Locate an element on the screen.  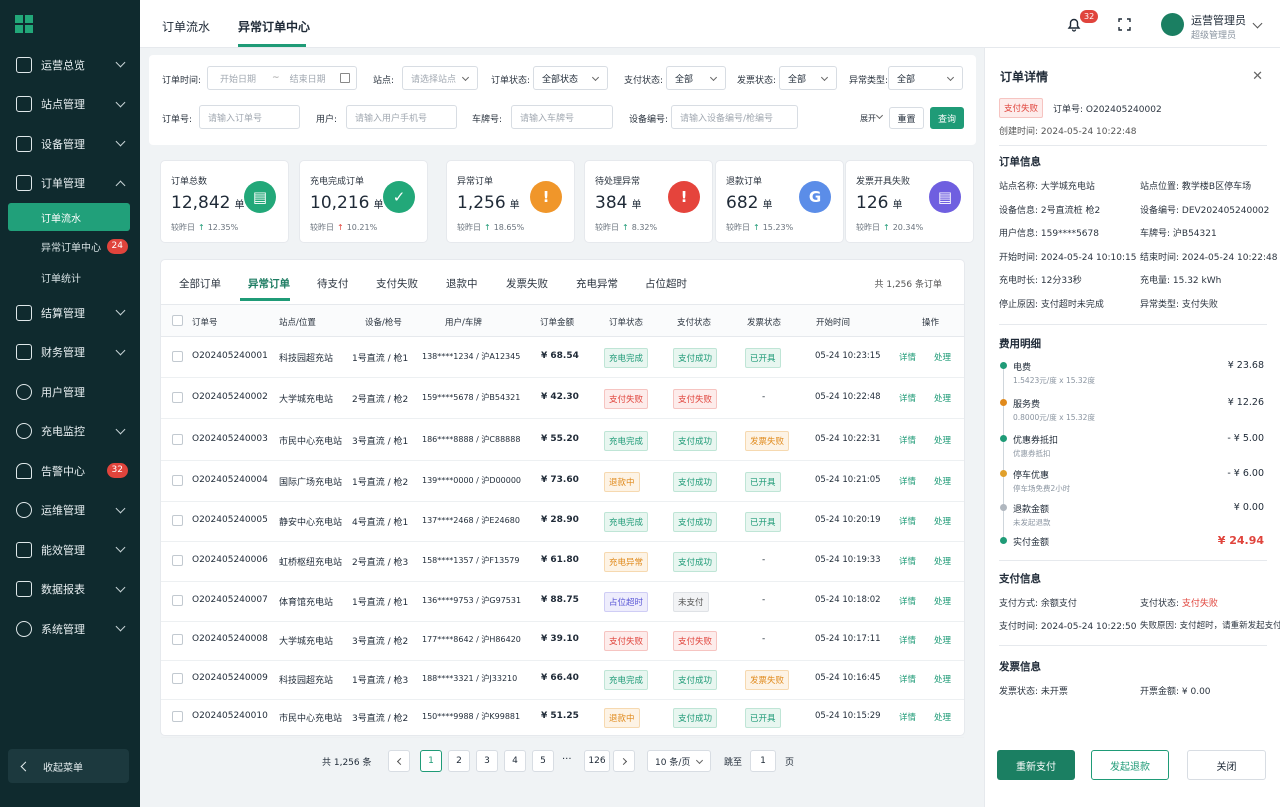
sidebar-item-reports: 数据报表 is located at coordinates (70, 590).